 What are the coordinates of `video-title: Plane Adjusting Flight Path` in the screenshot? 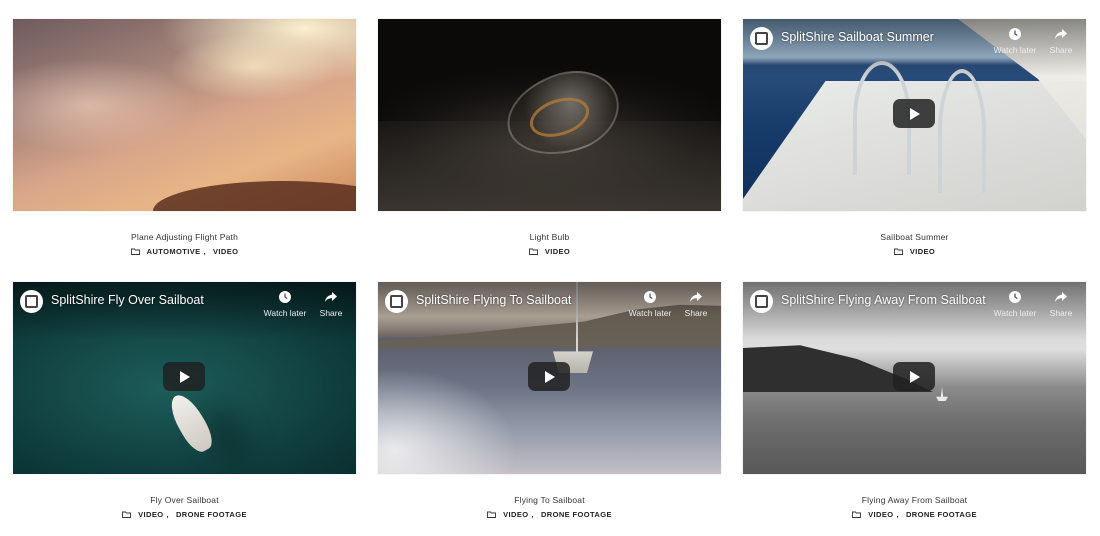 It's located at (184, 237).